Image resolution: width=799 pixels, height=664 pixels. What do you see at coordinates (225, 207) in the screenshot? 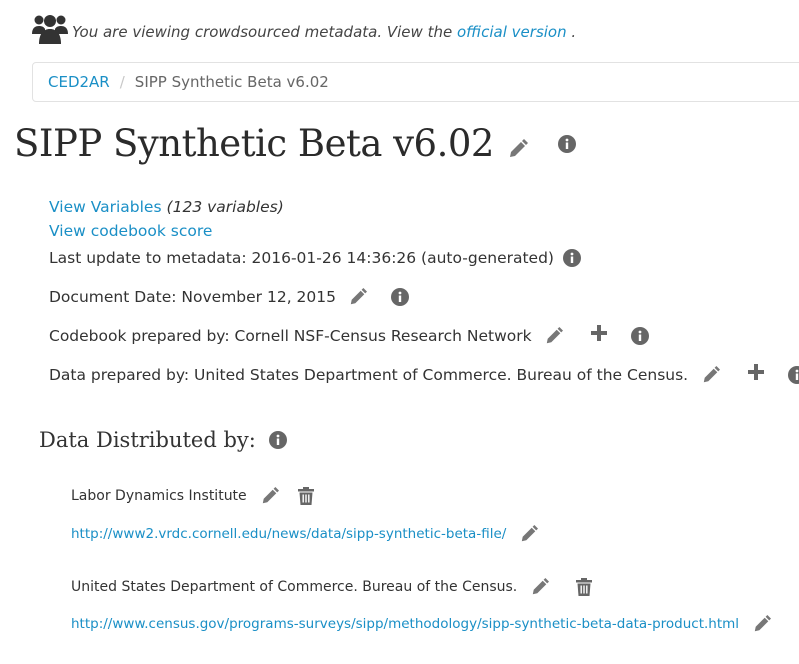
I see `variable-count: (123 variables)` at bounding box center [225, 207].